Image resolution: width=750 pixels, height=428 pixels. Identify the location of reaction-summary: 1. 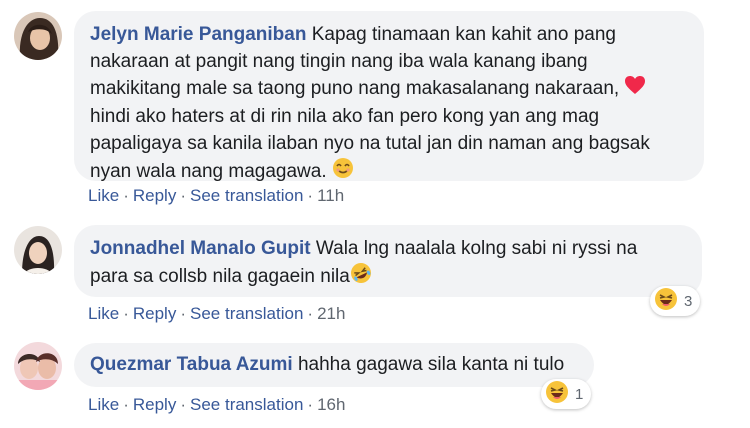
(566, 394).